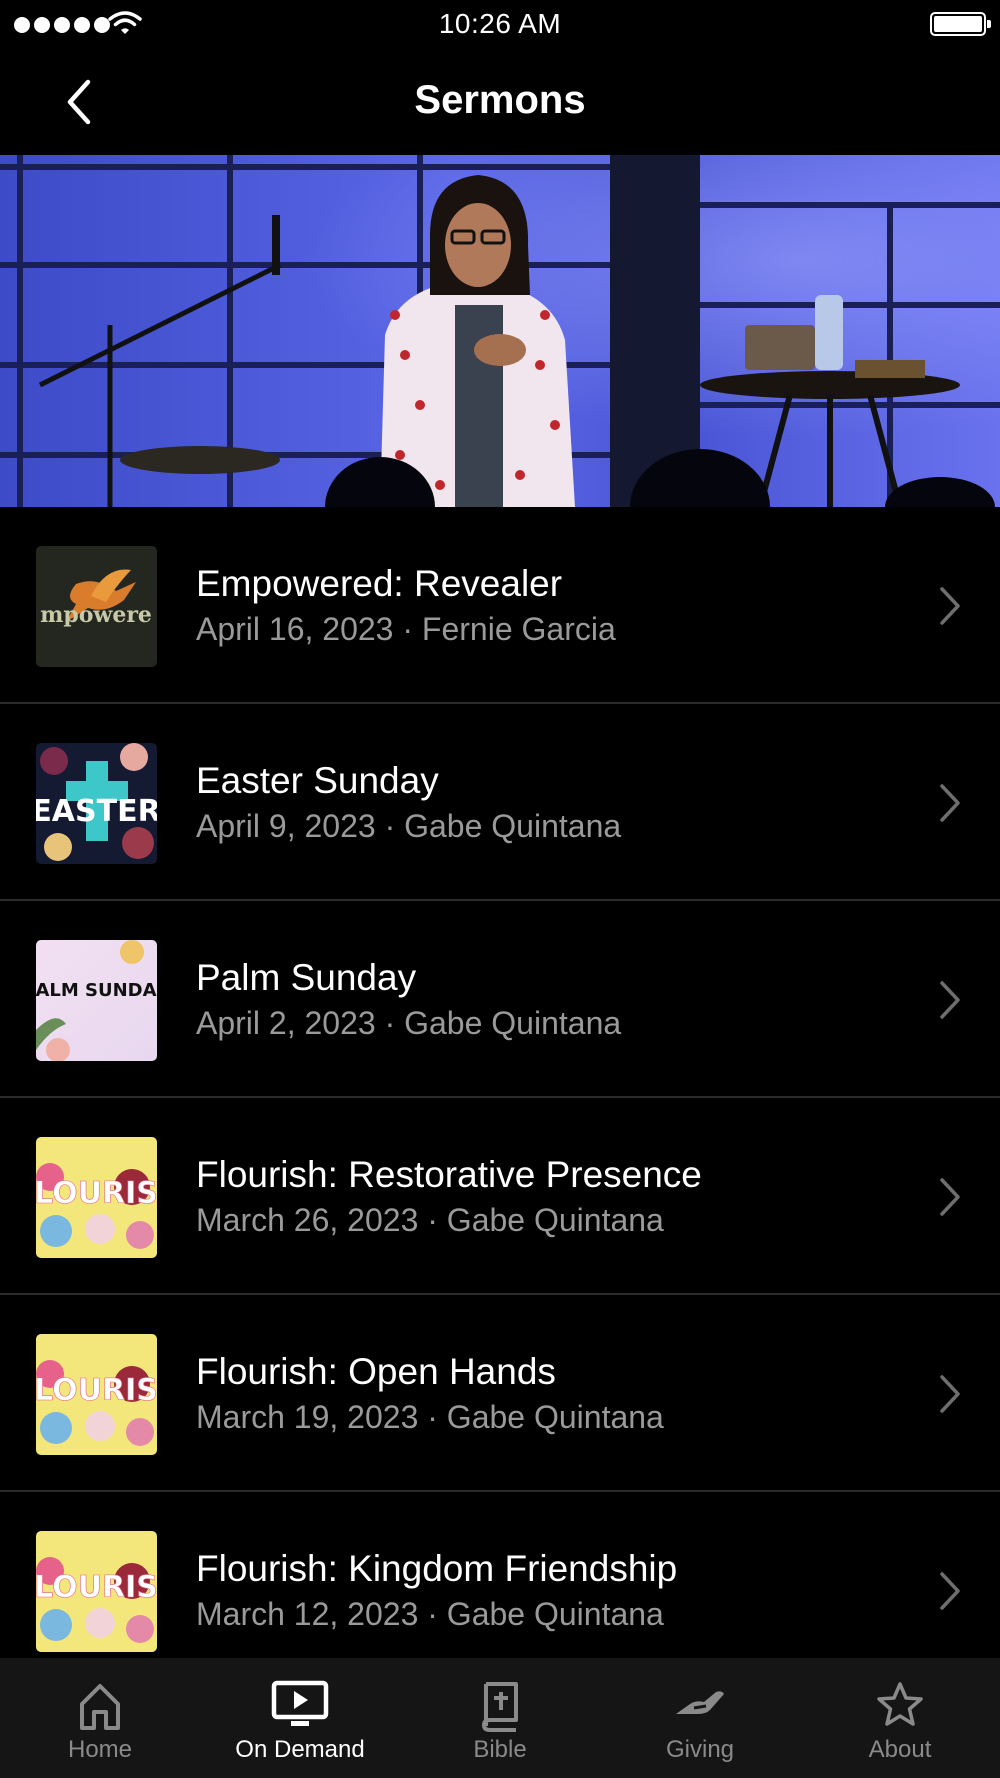  Describe the element at coordinates (700, 1718) in the screenshot. I see `tab-giving: Giving` at that location.